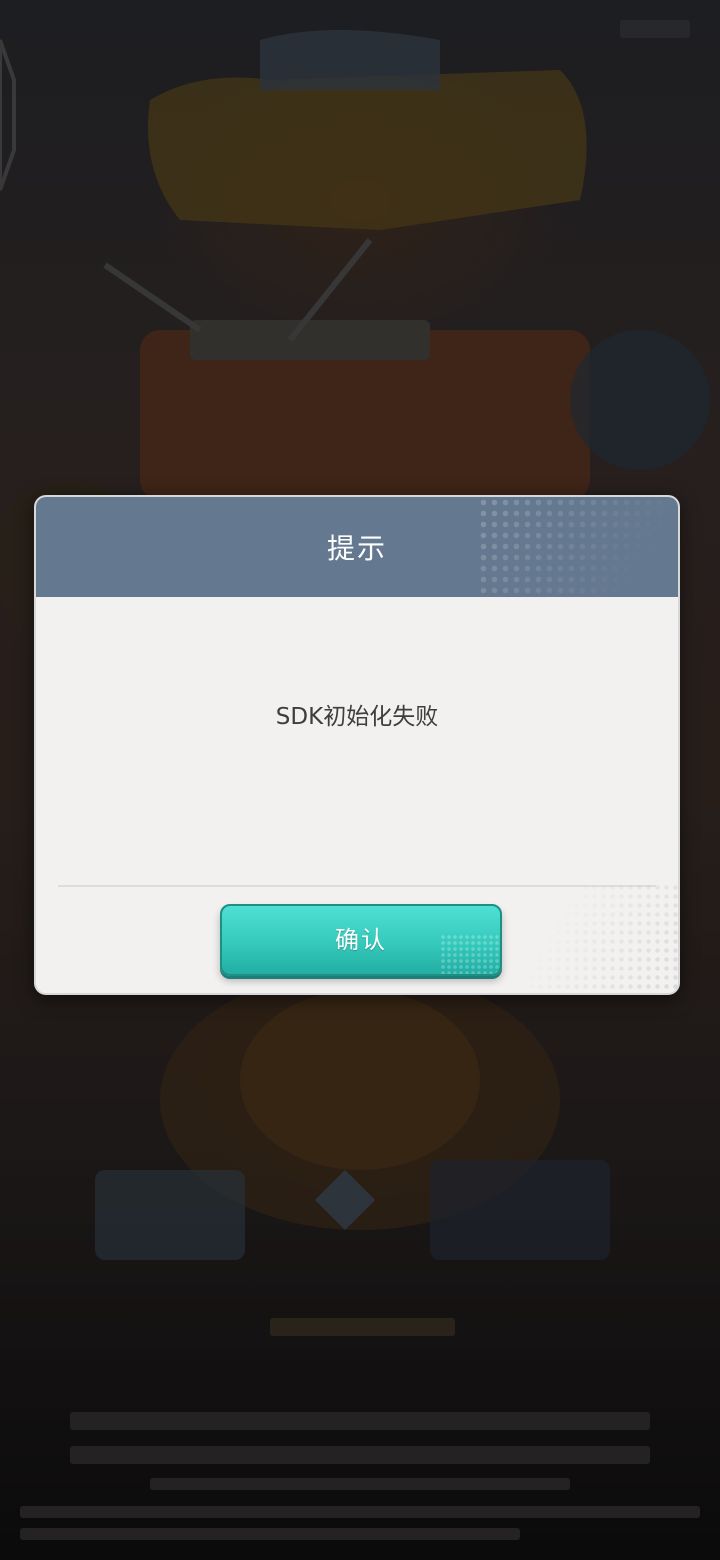 This screenshot has height=1560, width=720. What do you see at coordinates (357, 717) in the screenshot?
I see `dialog-message: SDK初始化失败` at bounding box center [357, 717].